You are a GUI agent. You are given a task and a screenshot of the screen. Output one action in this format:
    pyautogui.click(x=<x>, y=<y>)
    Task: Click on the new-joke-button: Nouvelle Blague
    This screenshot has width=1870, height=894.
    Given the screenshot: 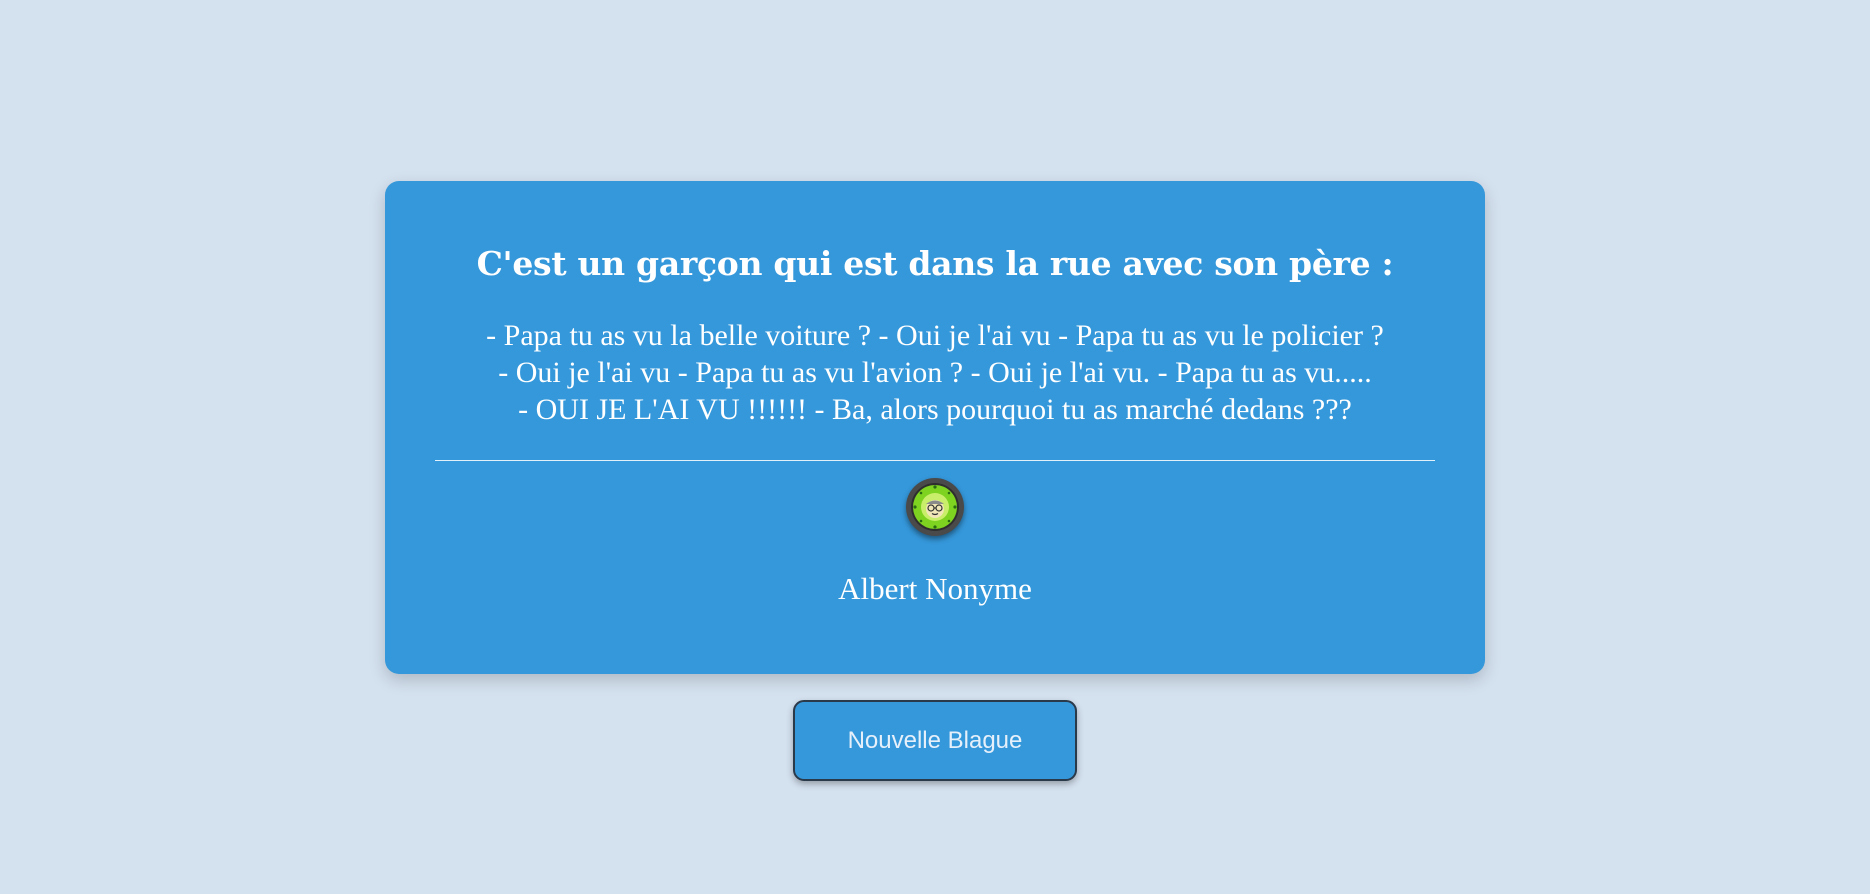 What is the action you would take?
    pyautogui.click(x=935, y=740)
    